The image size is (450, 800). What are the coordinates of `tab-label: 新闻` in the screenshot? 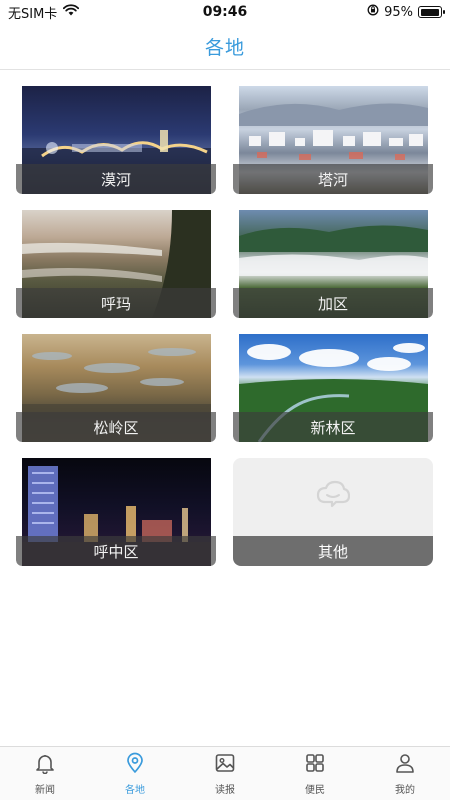 It's located at (45, 790).